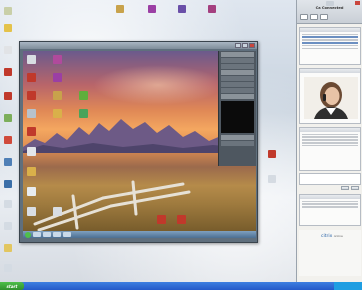 The image size is (362, 290). I want to click on sidebar-toolbar, so click(314, 17).